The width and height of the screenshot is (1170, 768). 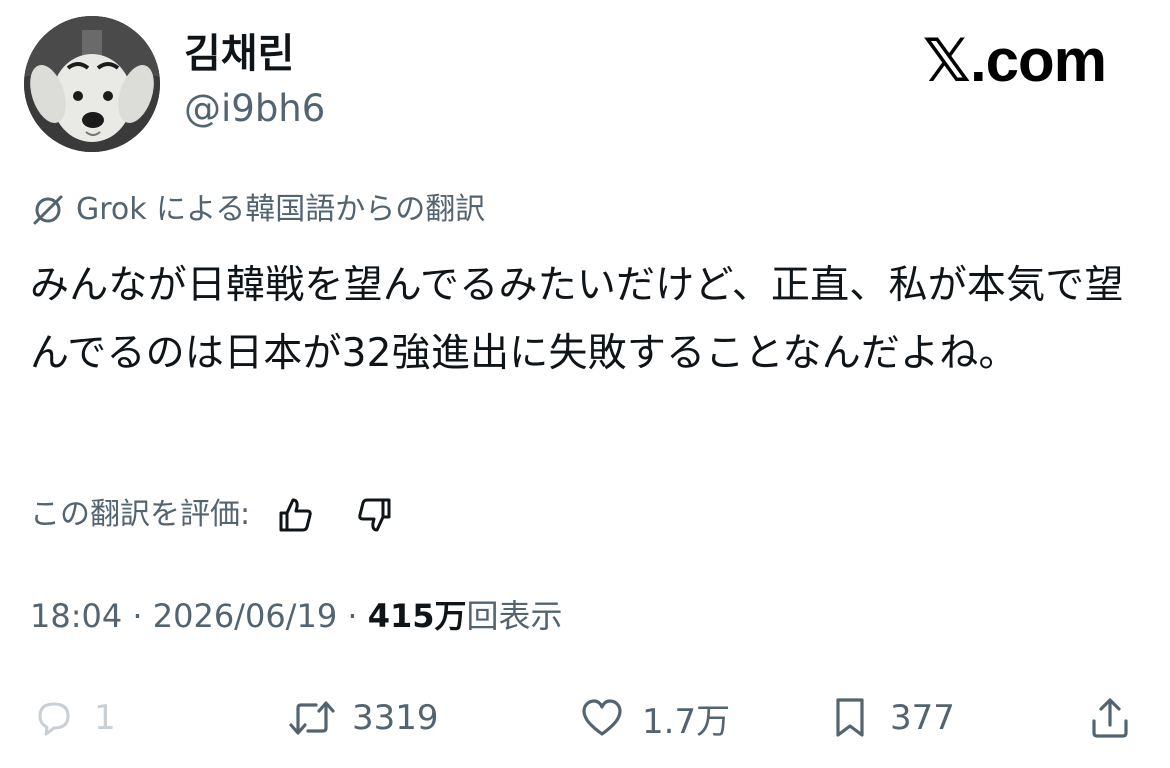 I want to click on like-button: 1.7万, so click(x=653, y=718).